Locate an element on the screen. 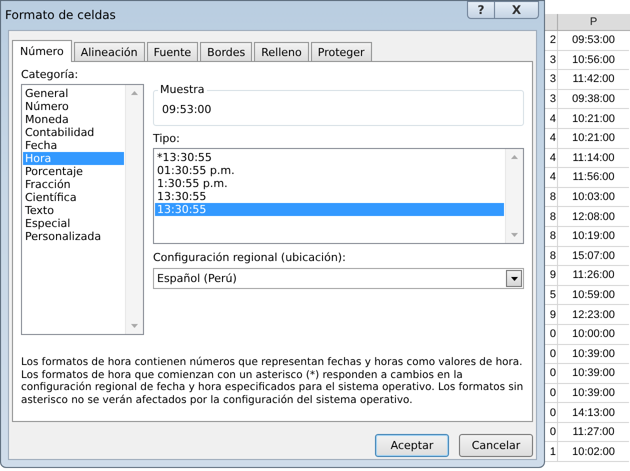  table-cell: 11:26:00 is located at coordinates (593, 276).